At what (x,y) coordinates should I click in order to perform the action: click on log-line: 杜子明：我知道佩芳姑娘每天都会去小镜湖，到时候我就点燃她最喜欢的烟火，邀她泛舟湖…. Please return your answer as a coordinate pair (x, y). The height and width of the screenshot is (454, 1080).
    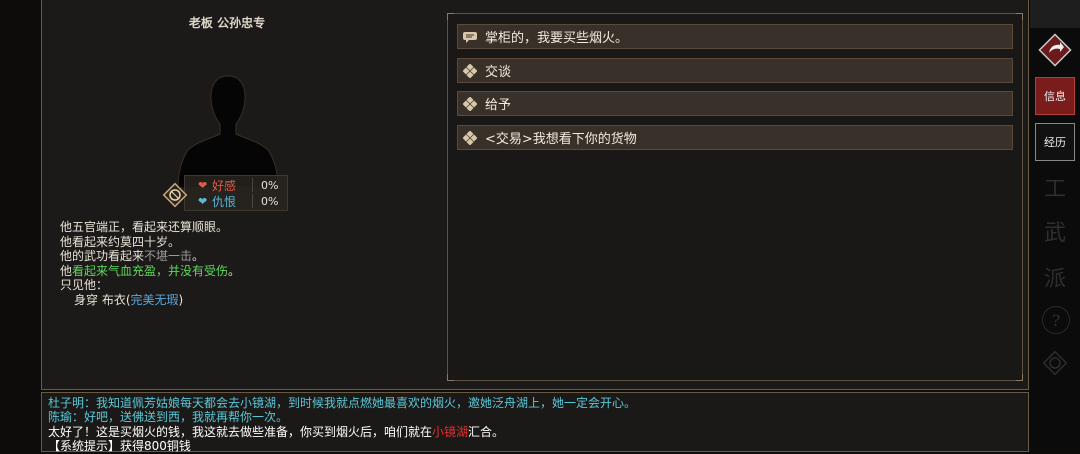
    Looking at the image, I should click on (342, 403).